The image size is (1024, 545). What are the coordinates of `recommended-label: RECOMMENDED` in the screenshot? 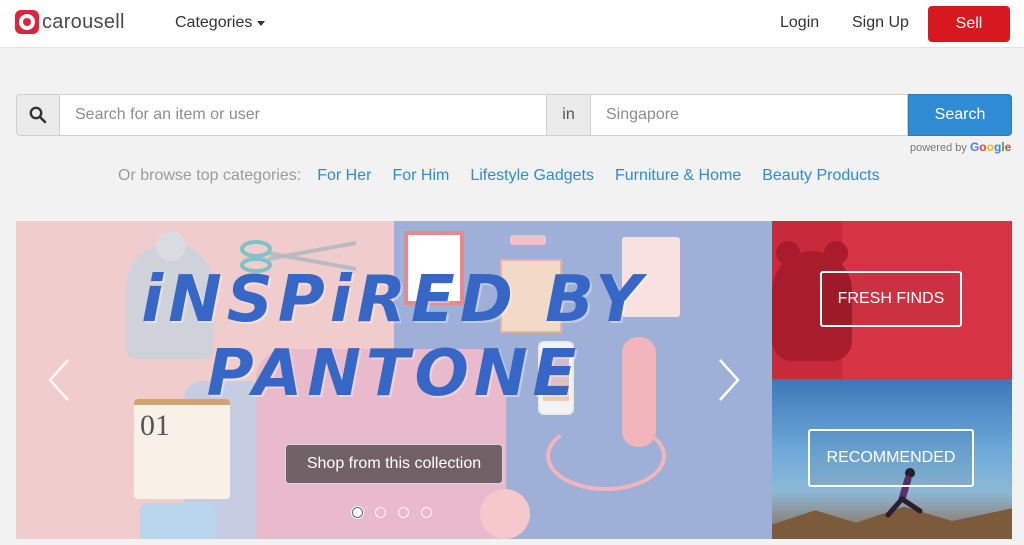 It's located at (891, 458).